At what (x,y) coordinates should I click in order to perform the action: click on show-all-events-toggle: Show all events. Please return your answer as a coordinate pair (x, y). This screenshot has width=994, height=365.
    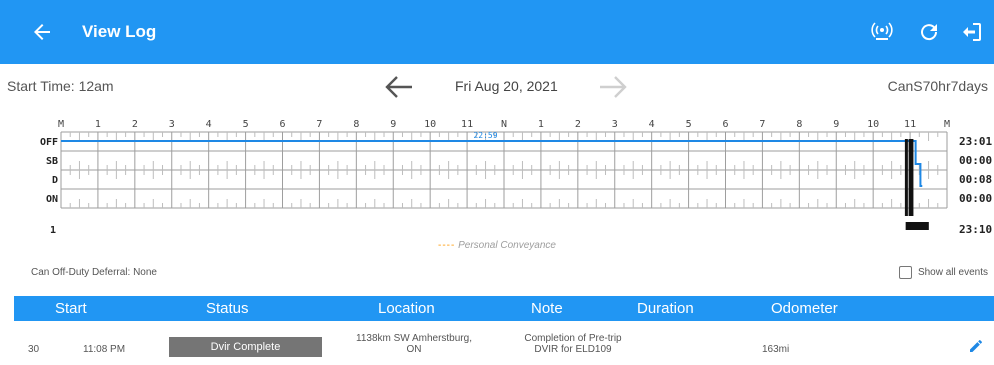
    Looking at the image, I should click on (943, 272).